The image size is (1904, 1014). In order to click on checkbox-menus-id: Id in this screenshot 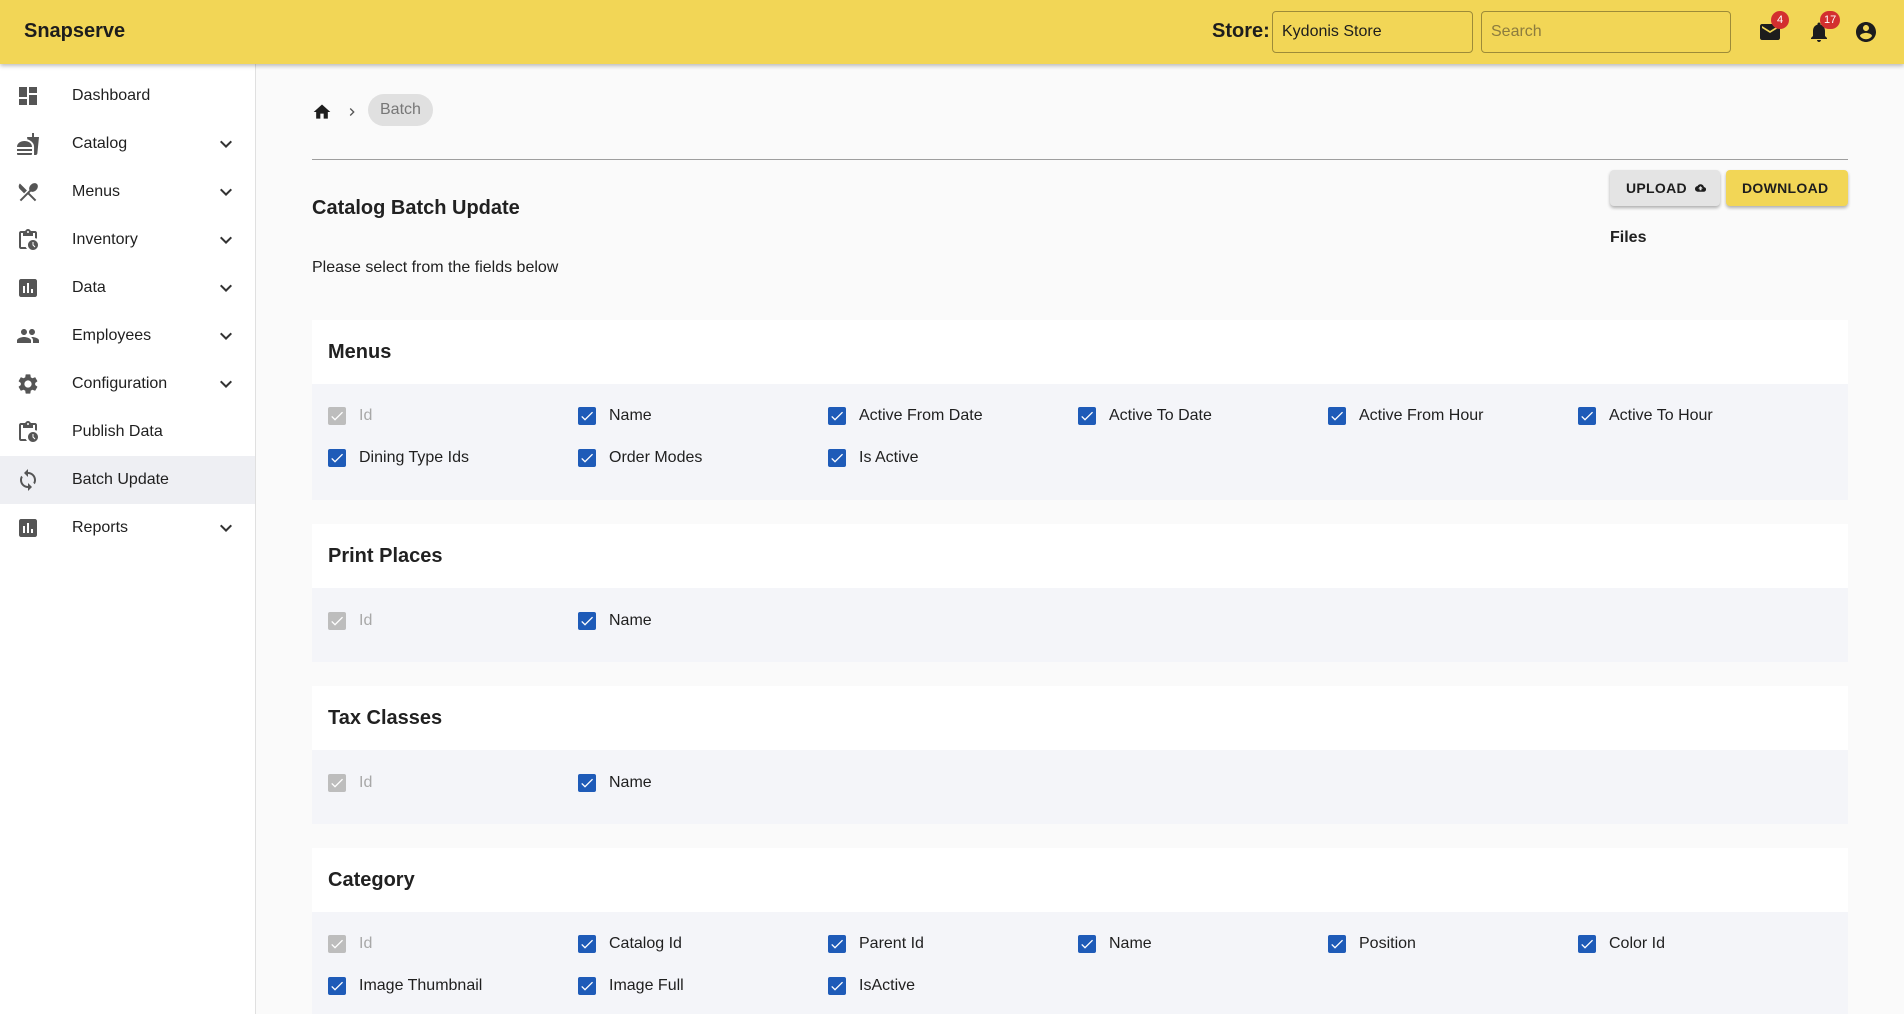, I will do `click(348, 416)`.